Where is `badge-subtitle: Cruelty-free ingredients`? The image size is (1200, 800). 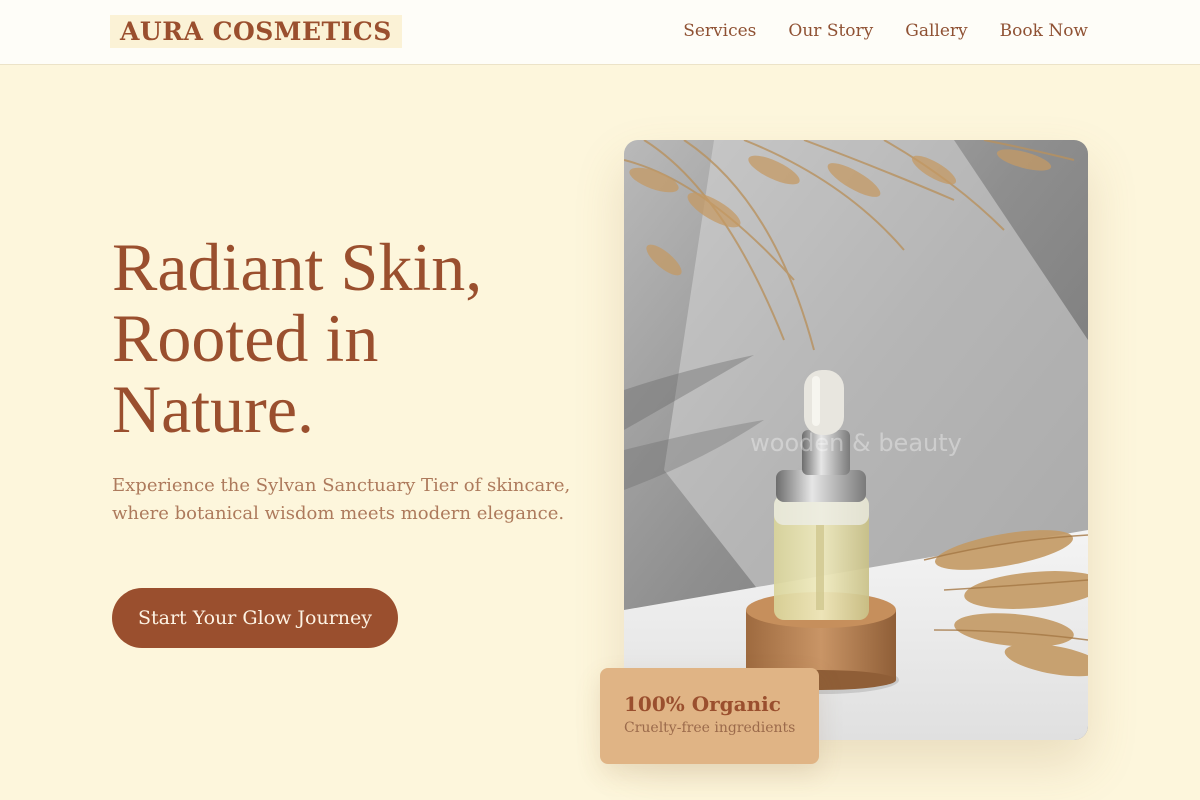
badge-subtitle: Cruelty-free ingredients is located at coordinates (710, 728).